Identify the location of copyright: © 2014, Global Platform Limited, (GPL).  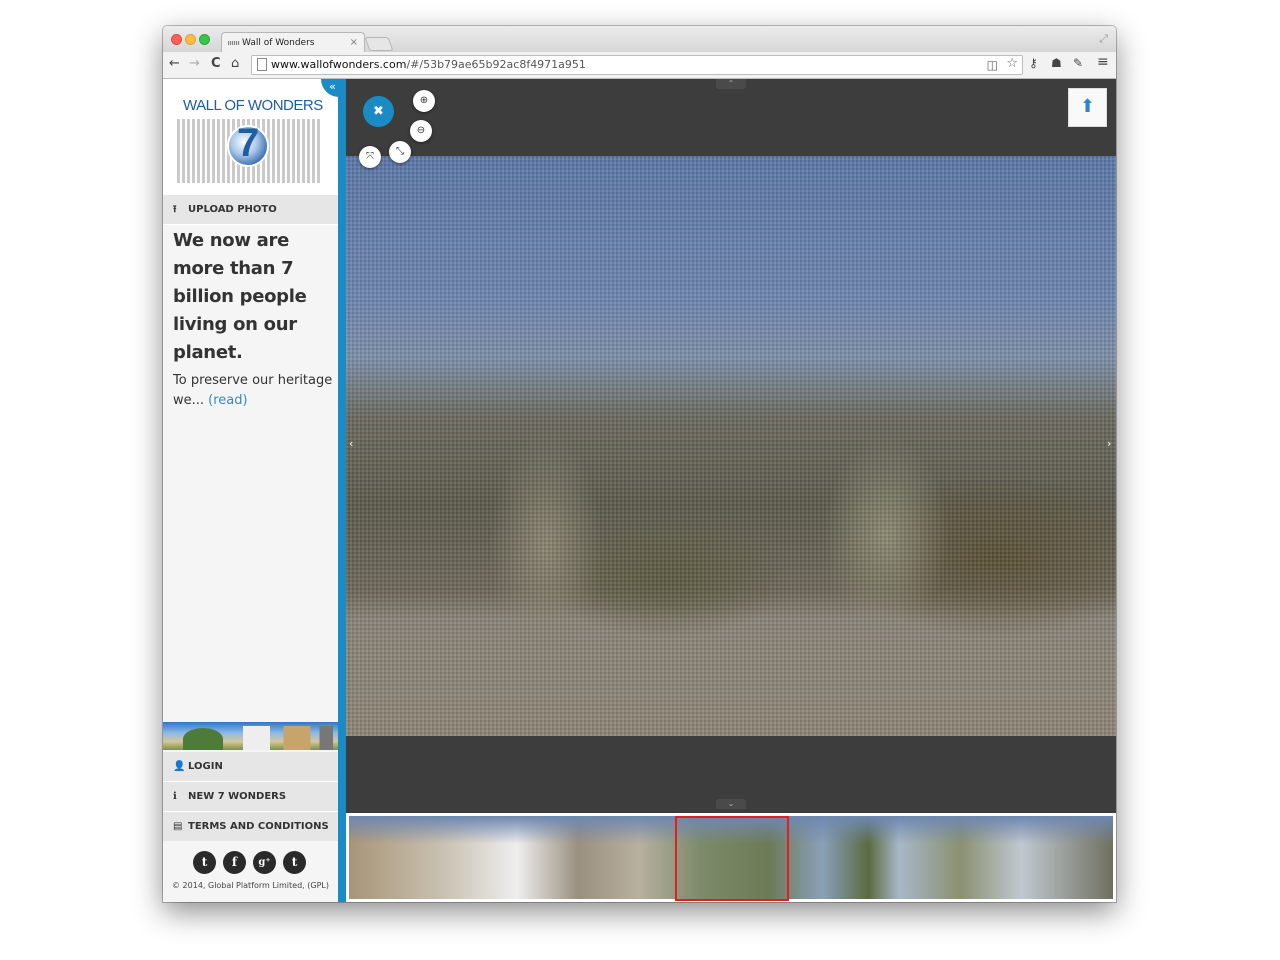
(250, 885).